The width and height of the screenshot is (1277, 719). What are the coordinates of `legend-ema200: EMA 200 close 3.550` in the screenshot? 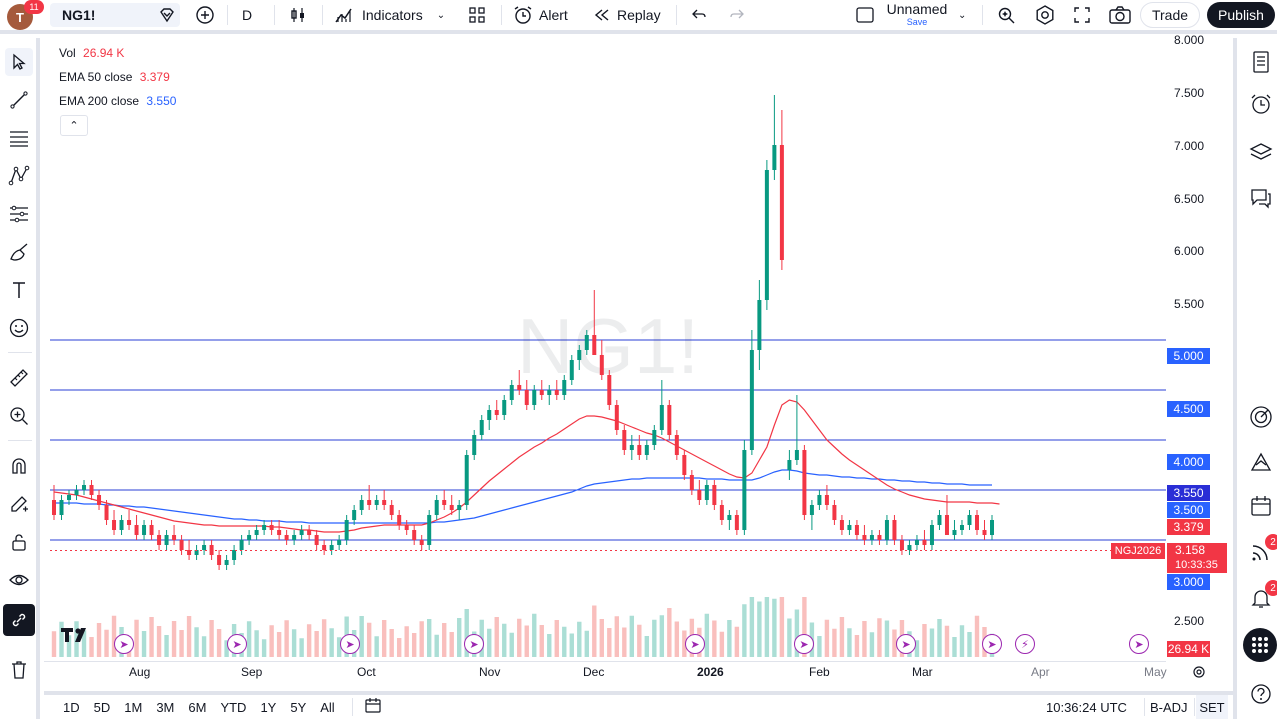 It's located at (117, 101).